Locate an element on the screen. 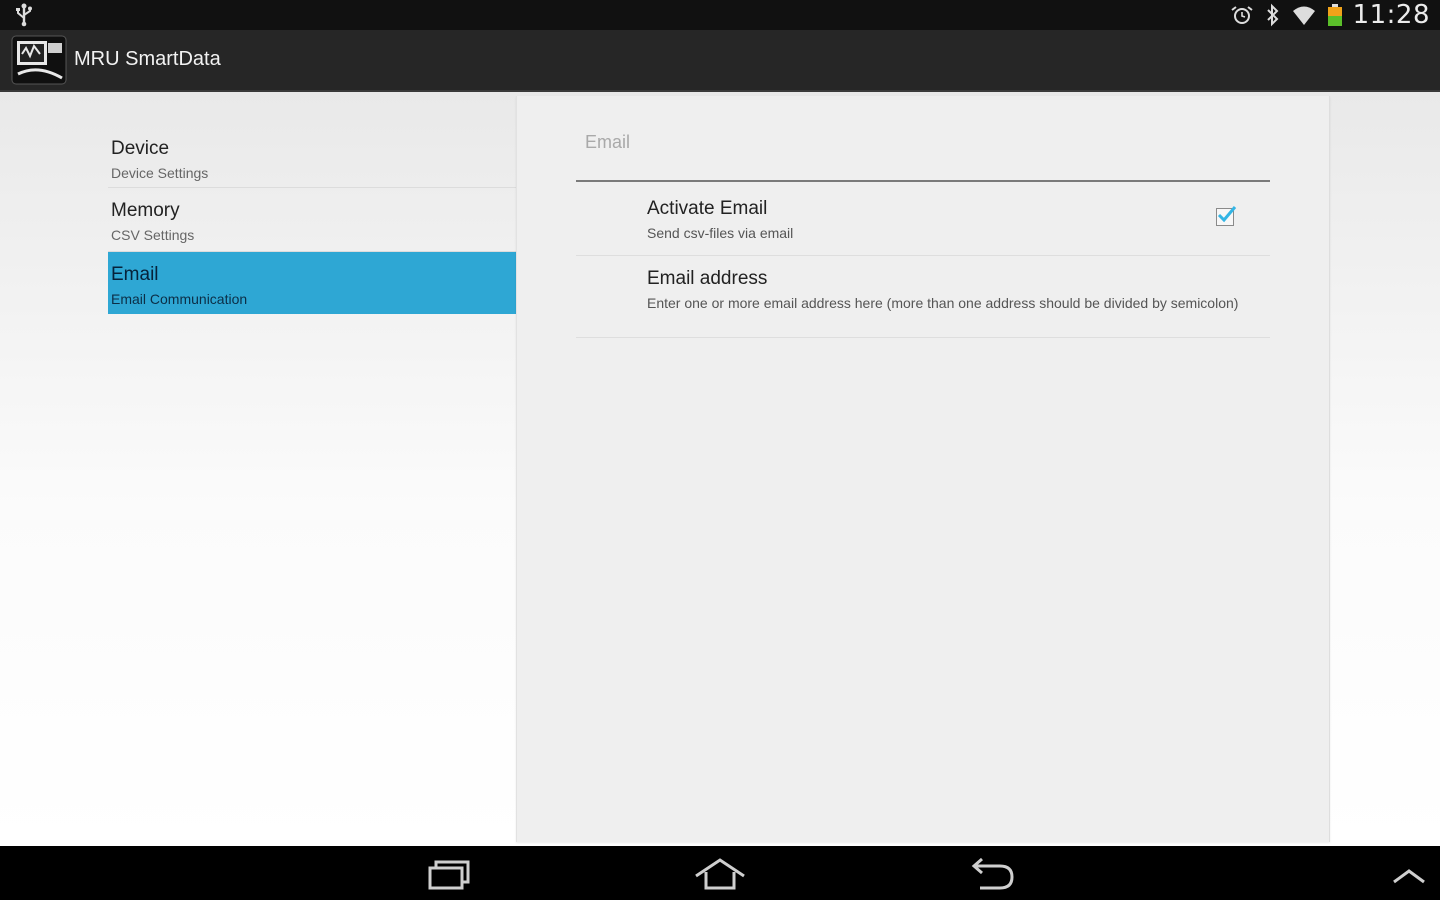  header-summary: CSV Settings is located at coordinates (153, 235).